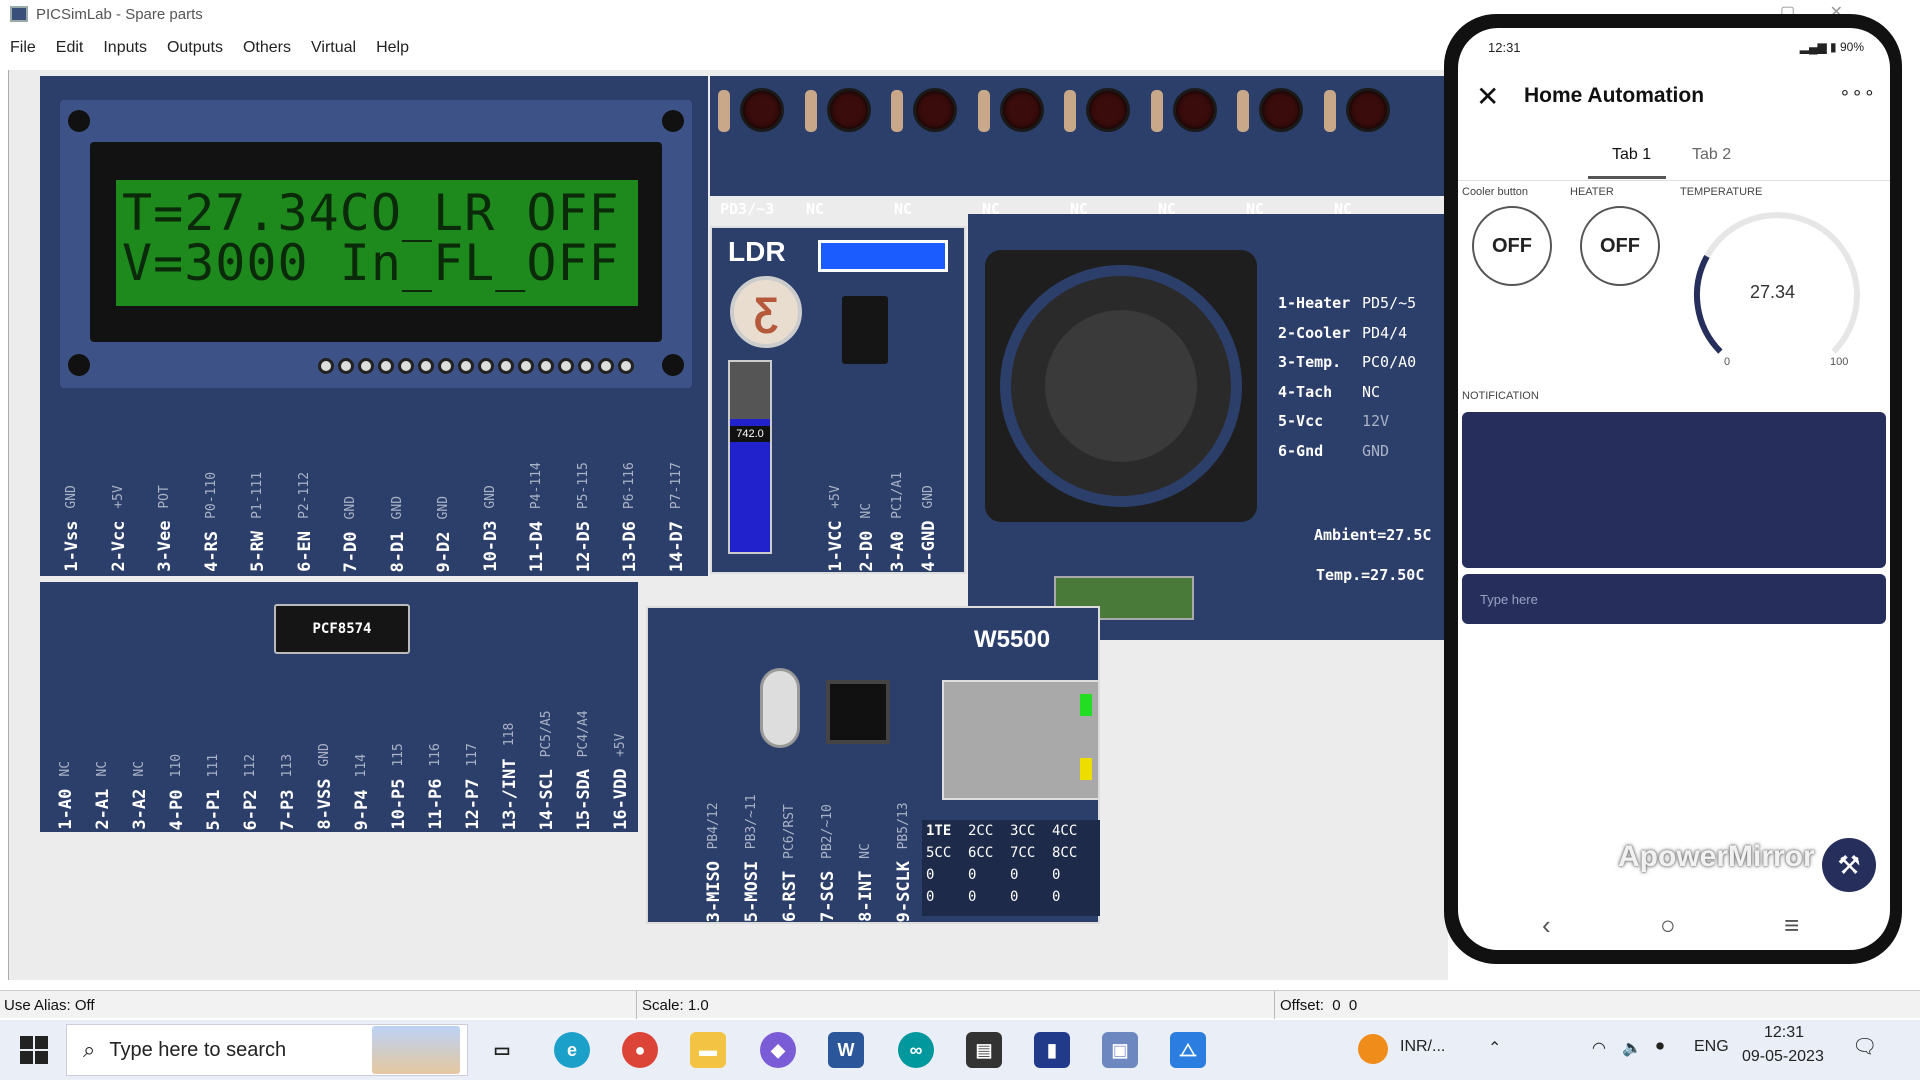  Describe the element at coordinates (677, 517) in the screenshot. I see `lcd-pin-label: 14-D7 P7-117` at that location.